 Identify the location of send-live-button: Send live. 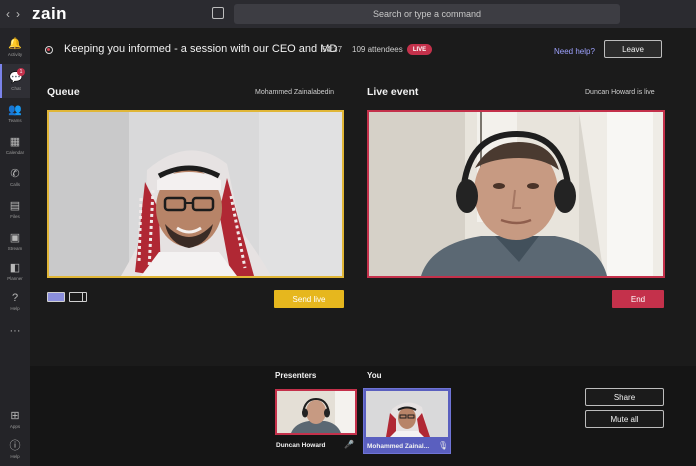
(309, 299).